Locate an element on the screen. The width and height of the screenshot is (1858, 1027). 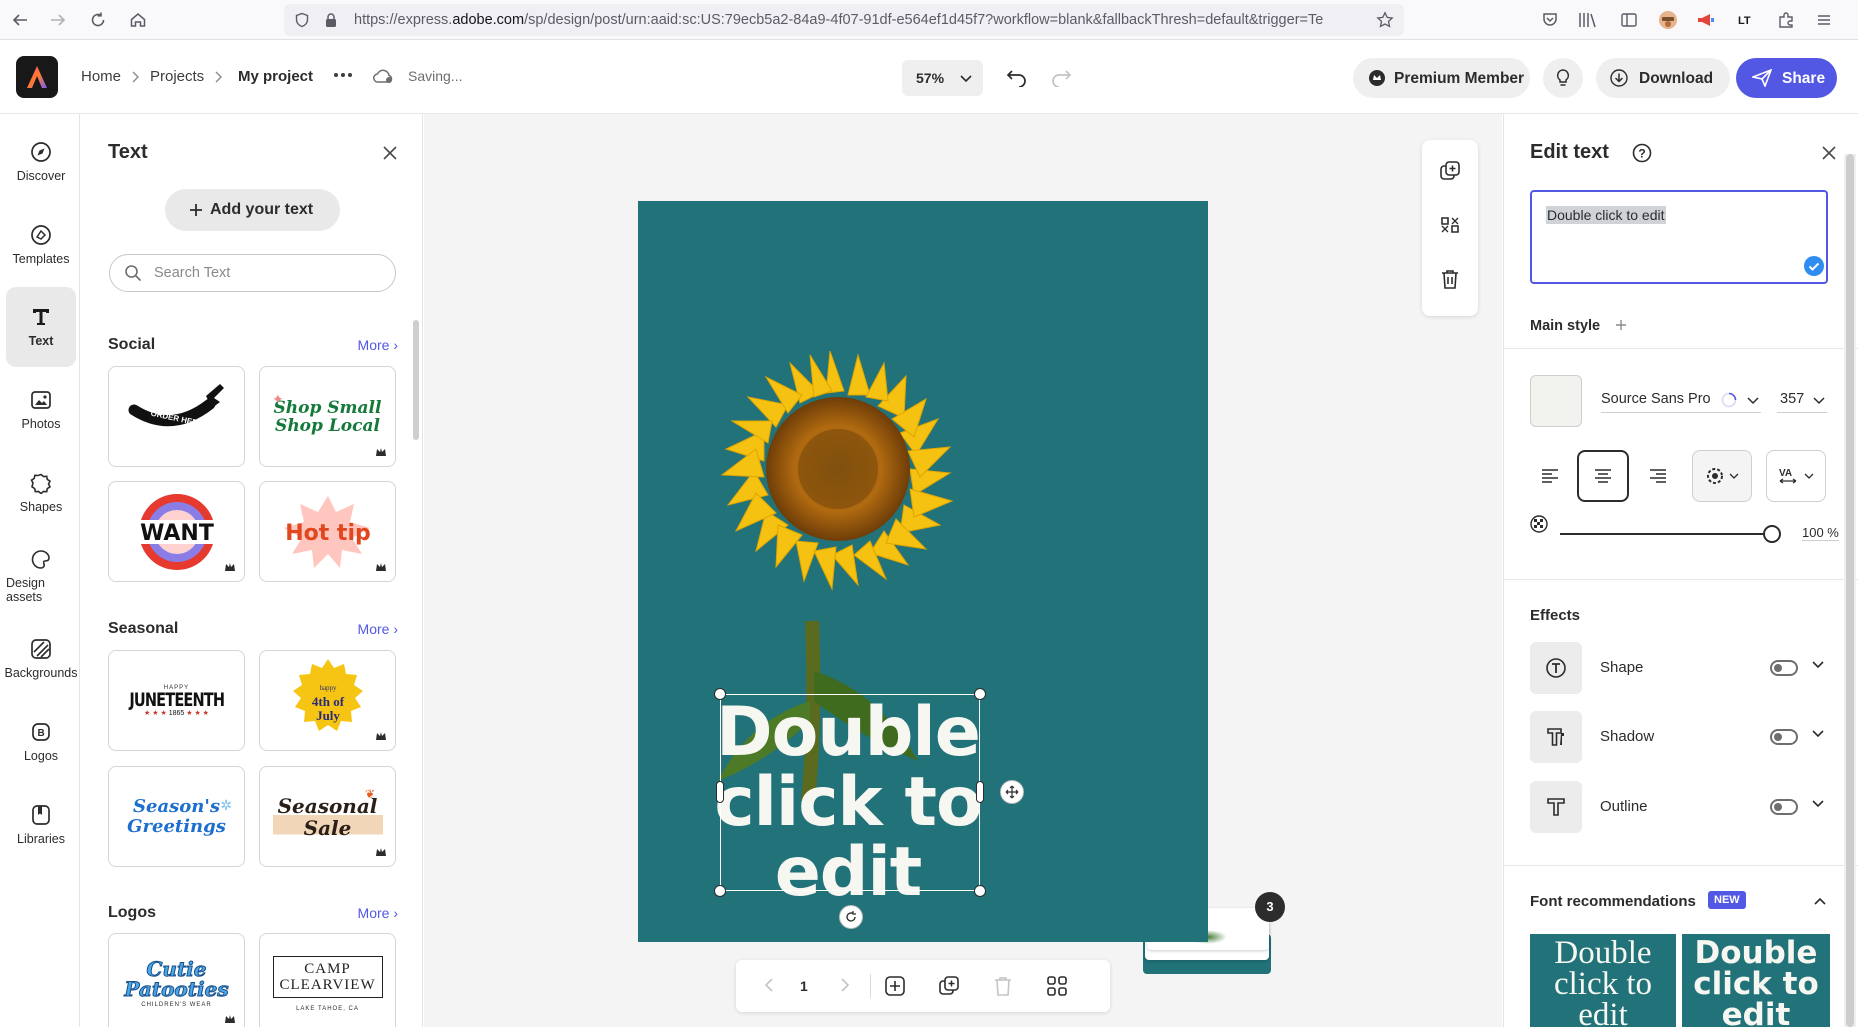
redo-icon is located at coordinates (1061, 77).